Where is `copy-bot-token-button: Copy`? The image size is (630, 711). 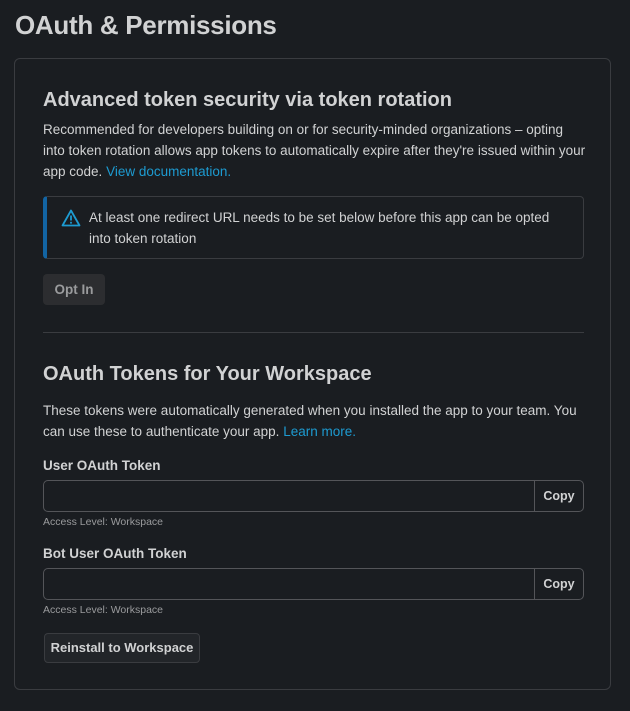 copy-bot-token-button: Copy is located at coordinates (558, 584).